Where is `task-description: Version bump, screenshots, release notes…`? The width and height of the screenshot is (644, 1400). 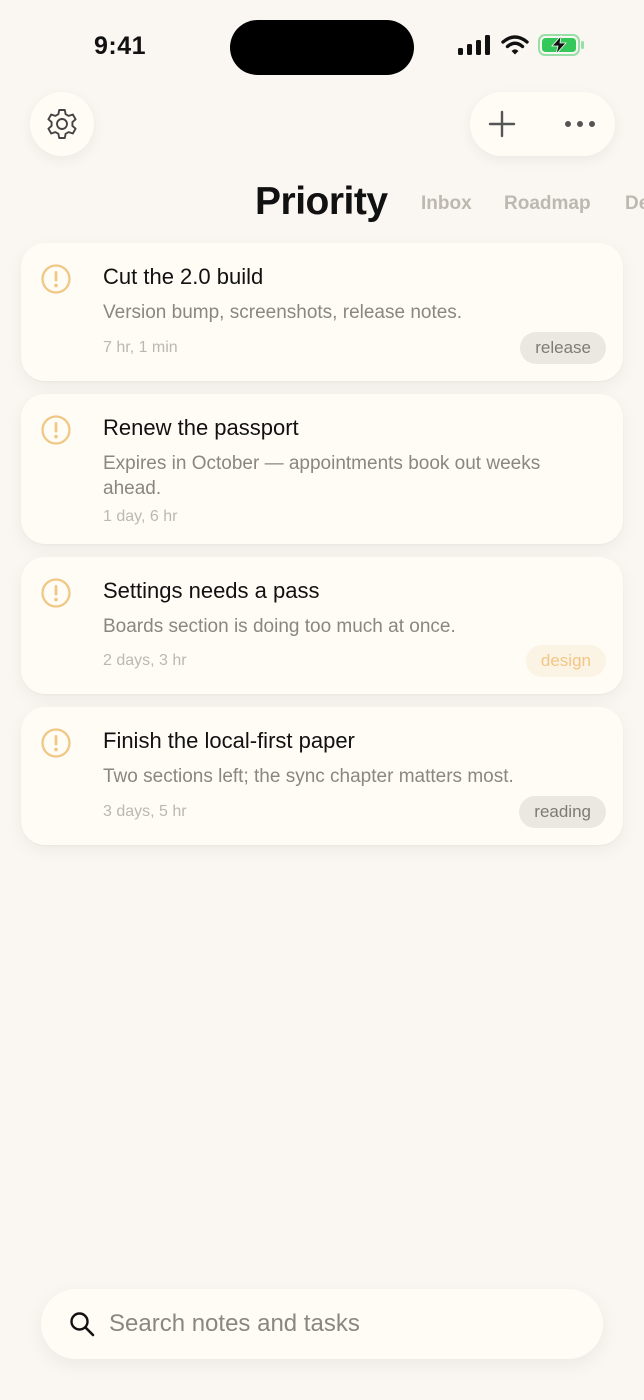 task-description: Version bump, screenshots, release notes… is located at coordinates (283, 312).